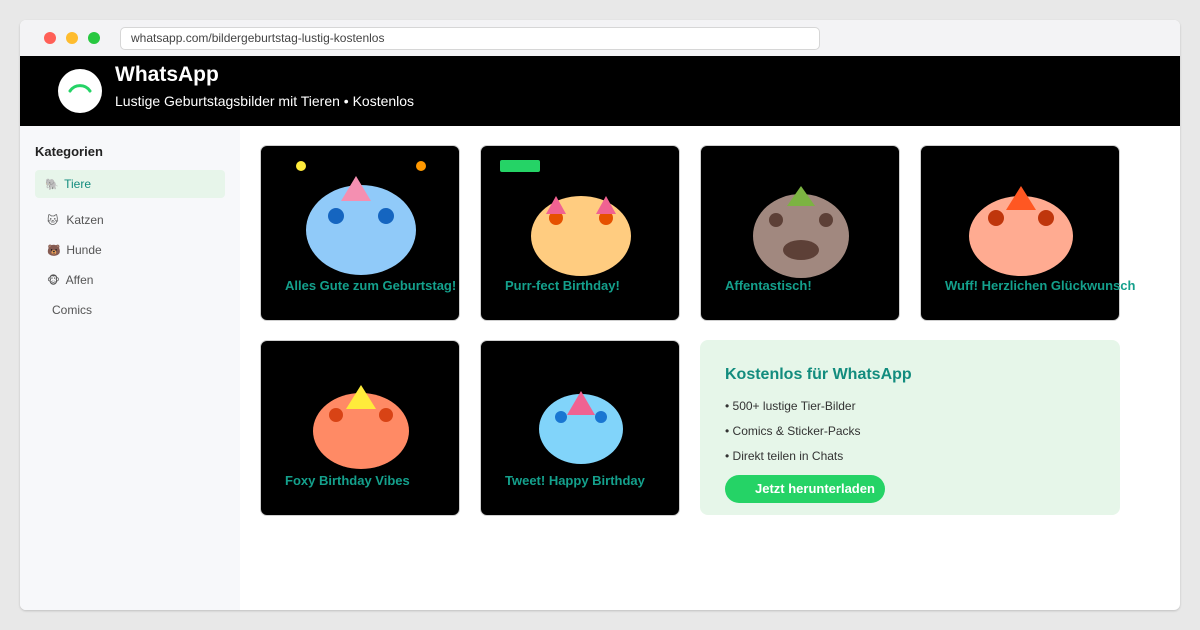  I want to click on dog-icon: 🐻, so click(54, 251).